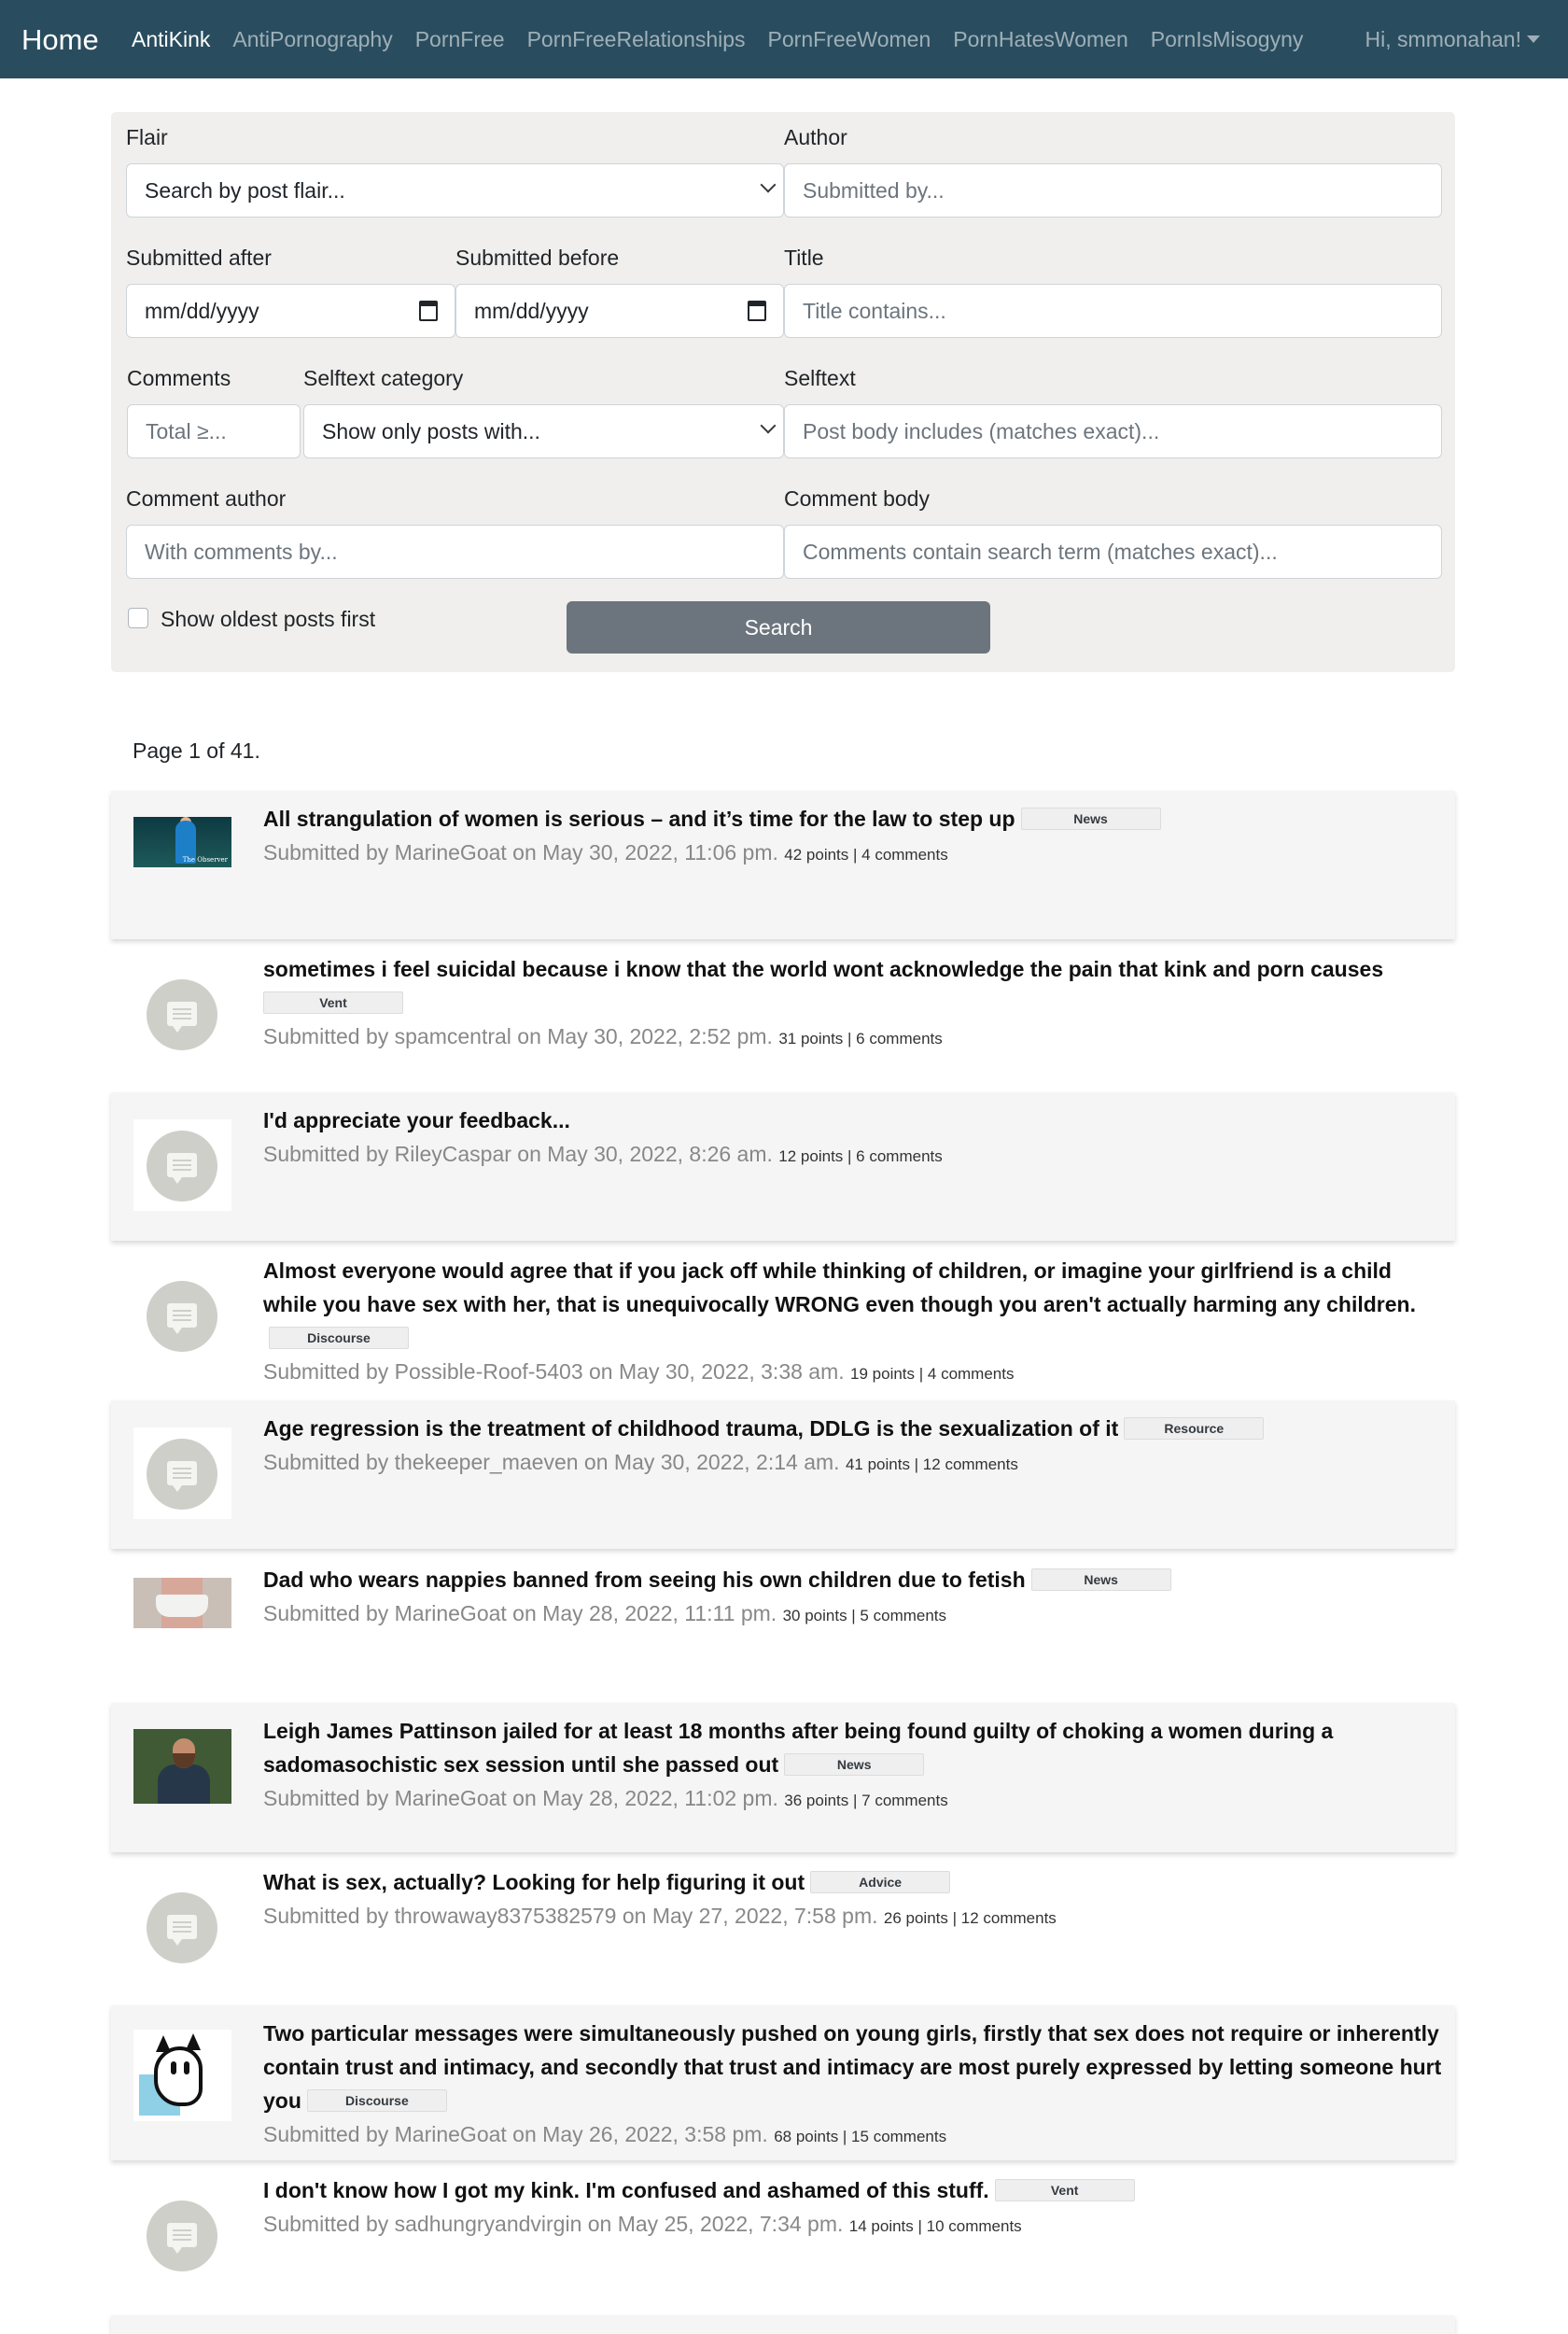 The height and width of the screenshot is (2334, 1568). Describe the element at coordinates (865, 1800) in the screenshot. I see `post-stats: 36 points | 7 comments` at that location.